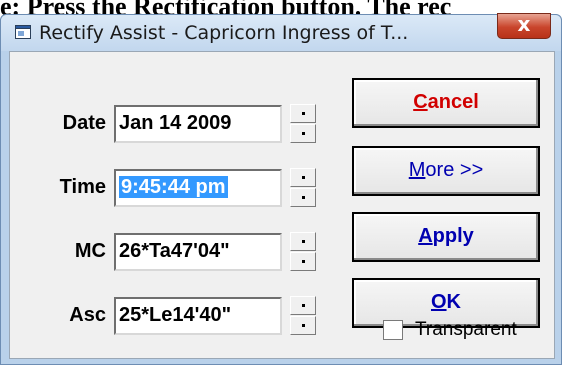 The width and height of the screenshot is (576, 365). I want to click on time-label: Time, so click(82, 187).